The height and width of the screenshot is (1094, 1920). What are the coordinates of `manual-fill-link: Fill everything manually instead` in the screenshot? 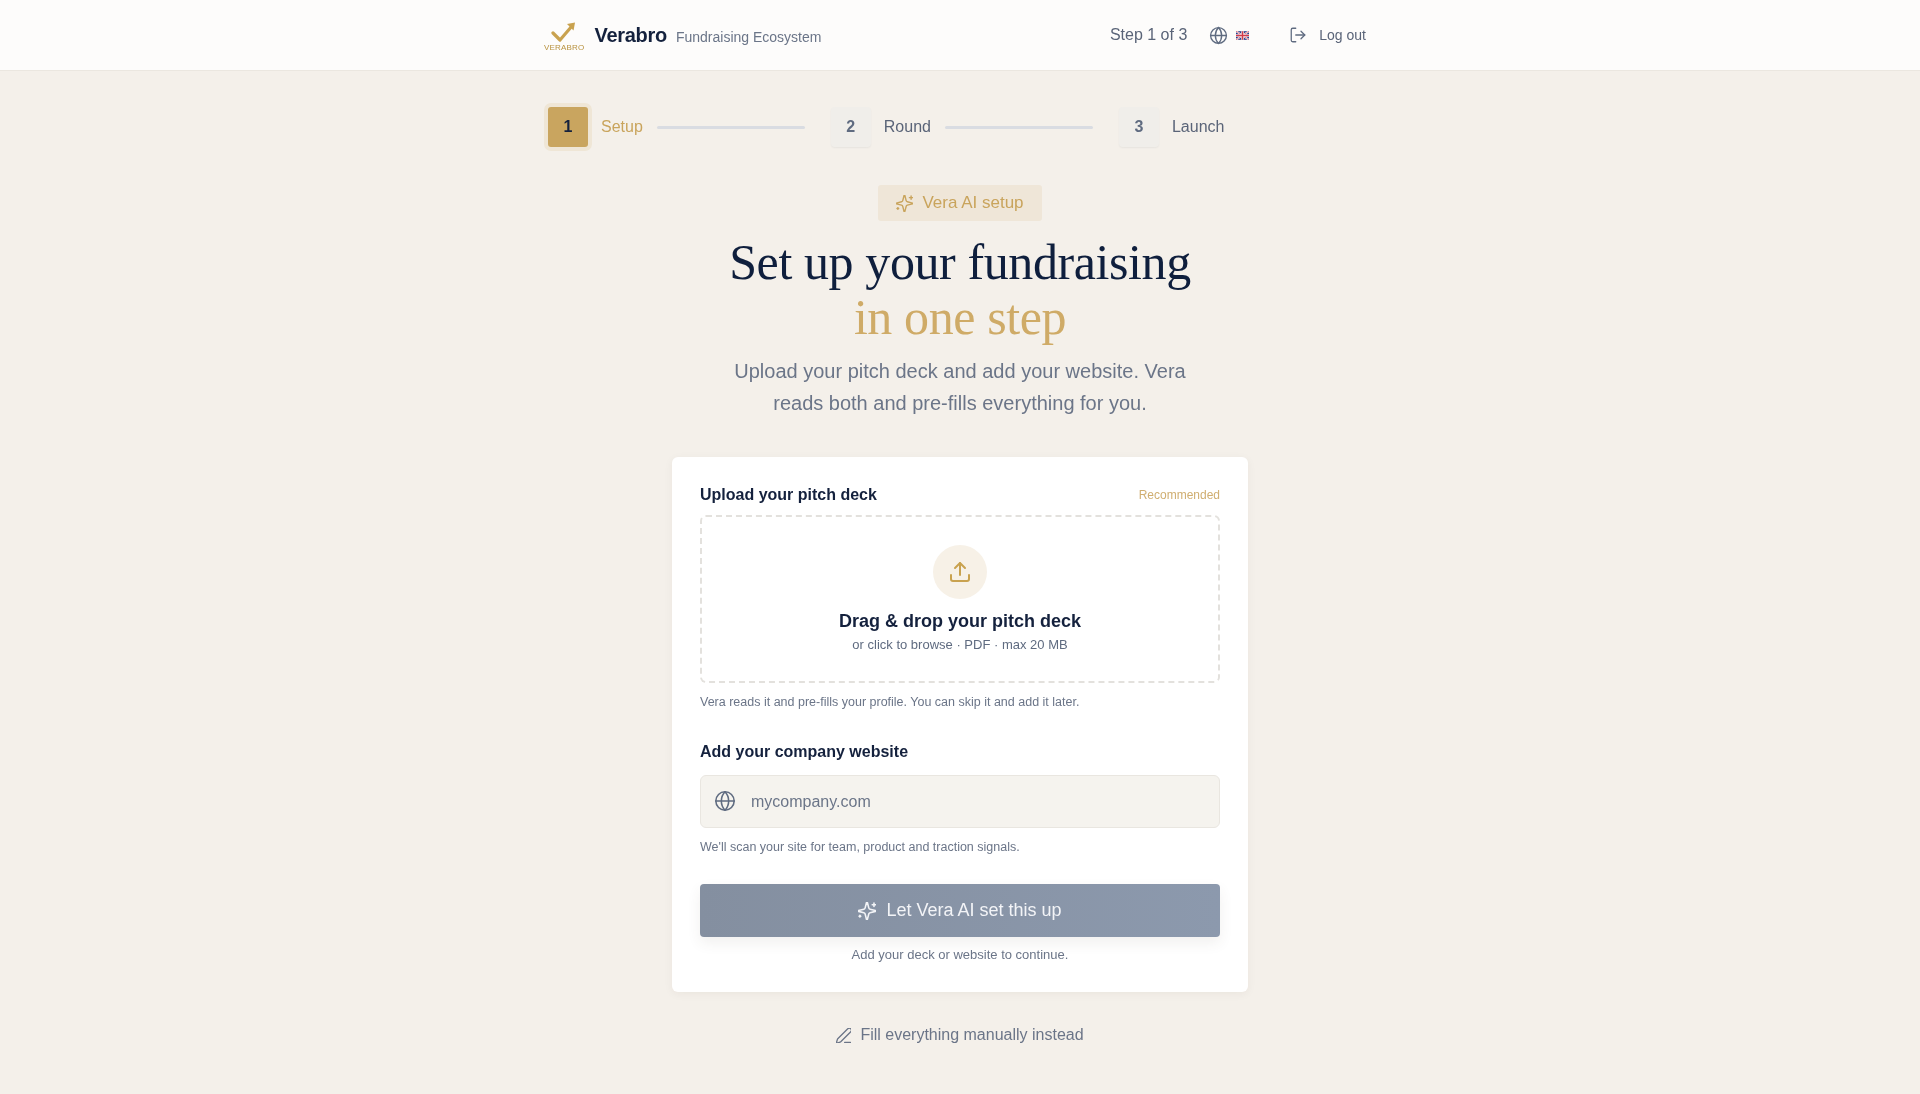 It's located at (960, 1035).